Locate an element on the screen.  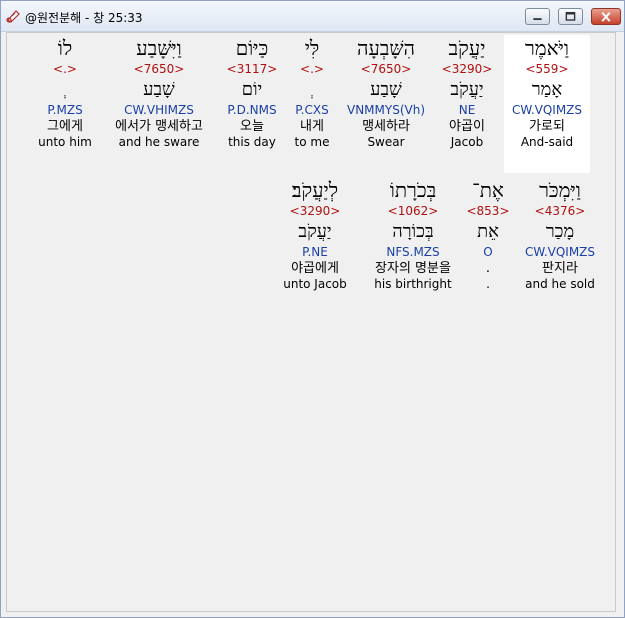
strong-number: <559> is located at coordinates (547, 69).